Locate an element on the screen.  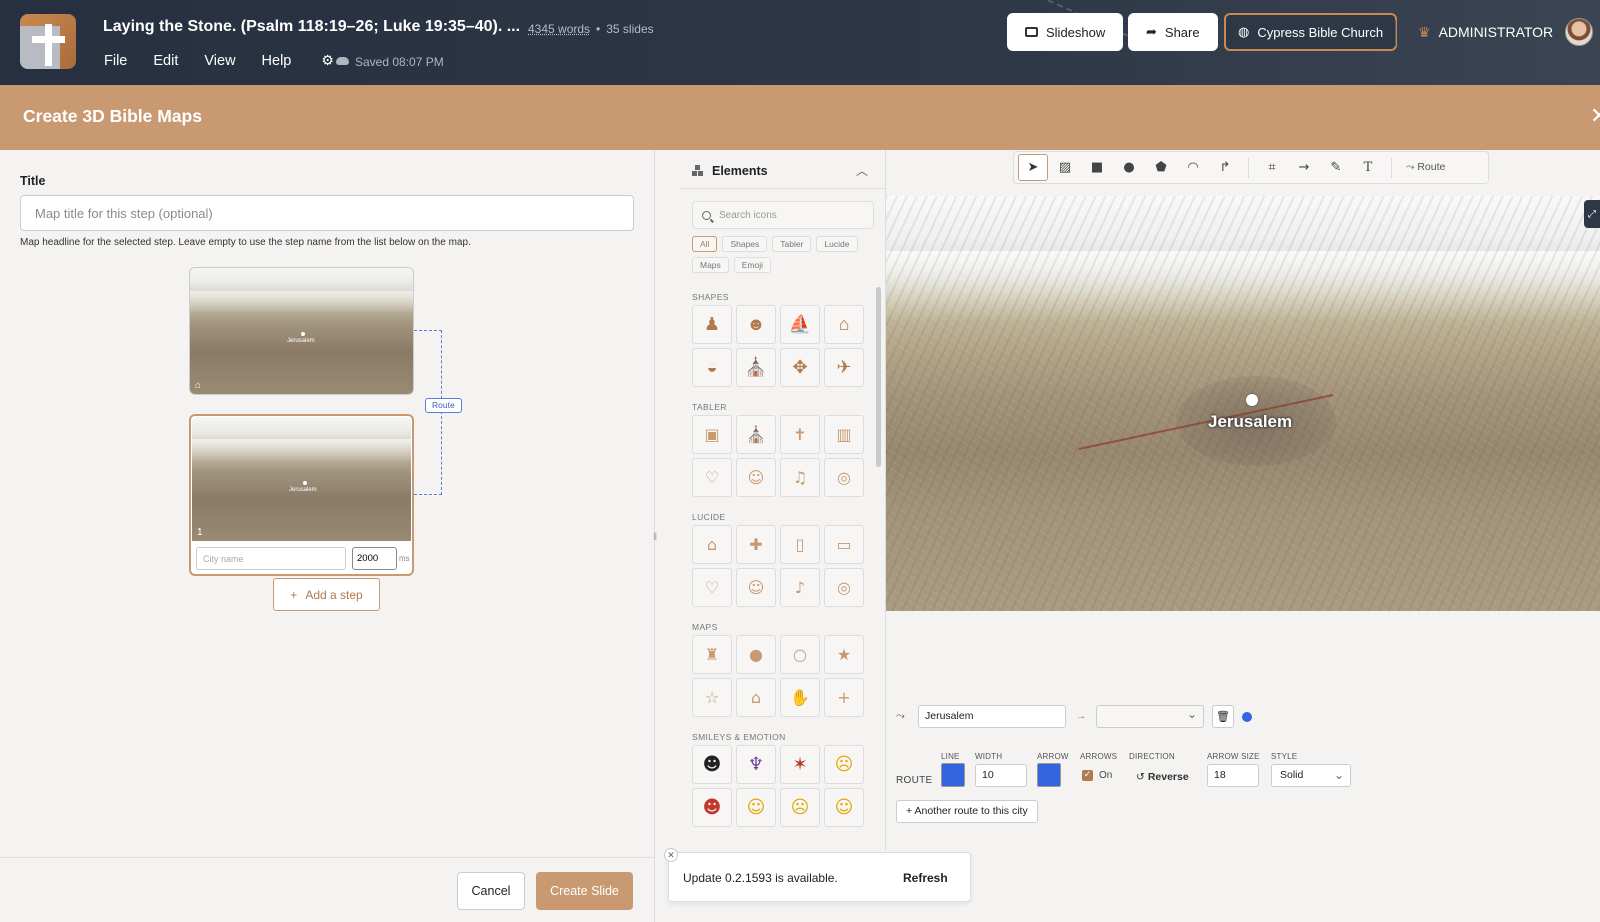
cross-icon: ✚ is located at coordinates (756, 544).